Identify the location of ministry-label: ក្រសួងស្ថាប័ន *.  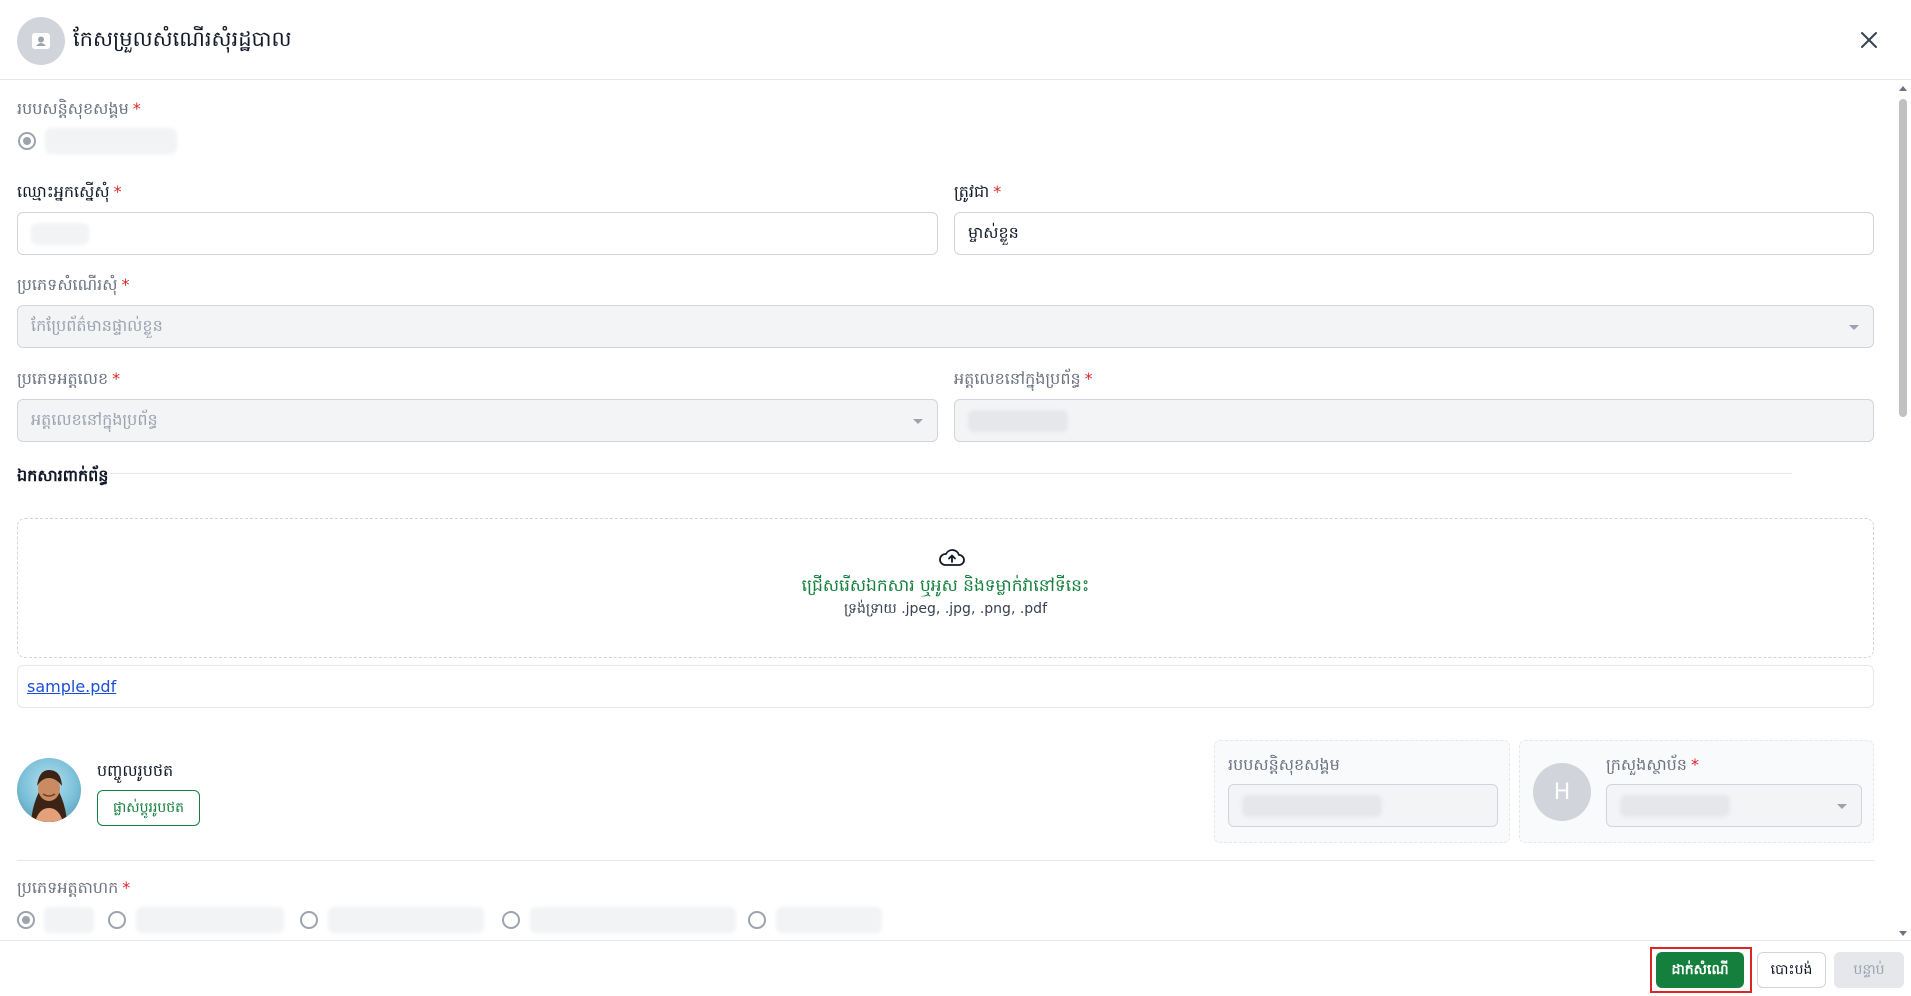
(1652, 766).